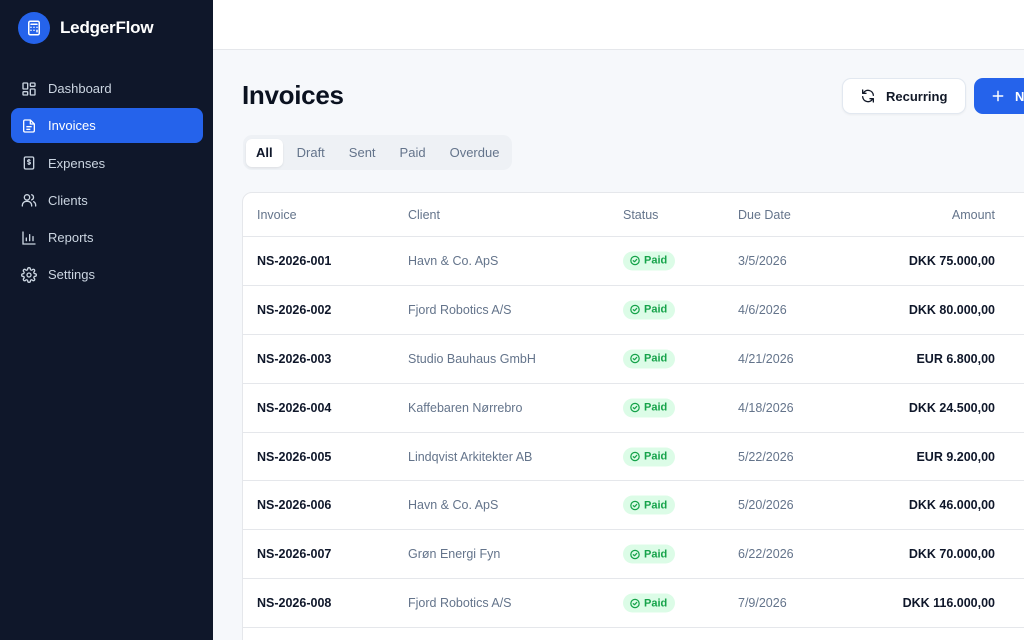  I want to click on invoice-number: NS-2026-008, so click(294, 603).